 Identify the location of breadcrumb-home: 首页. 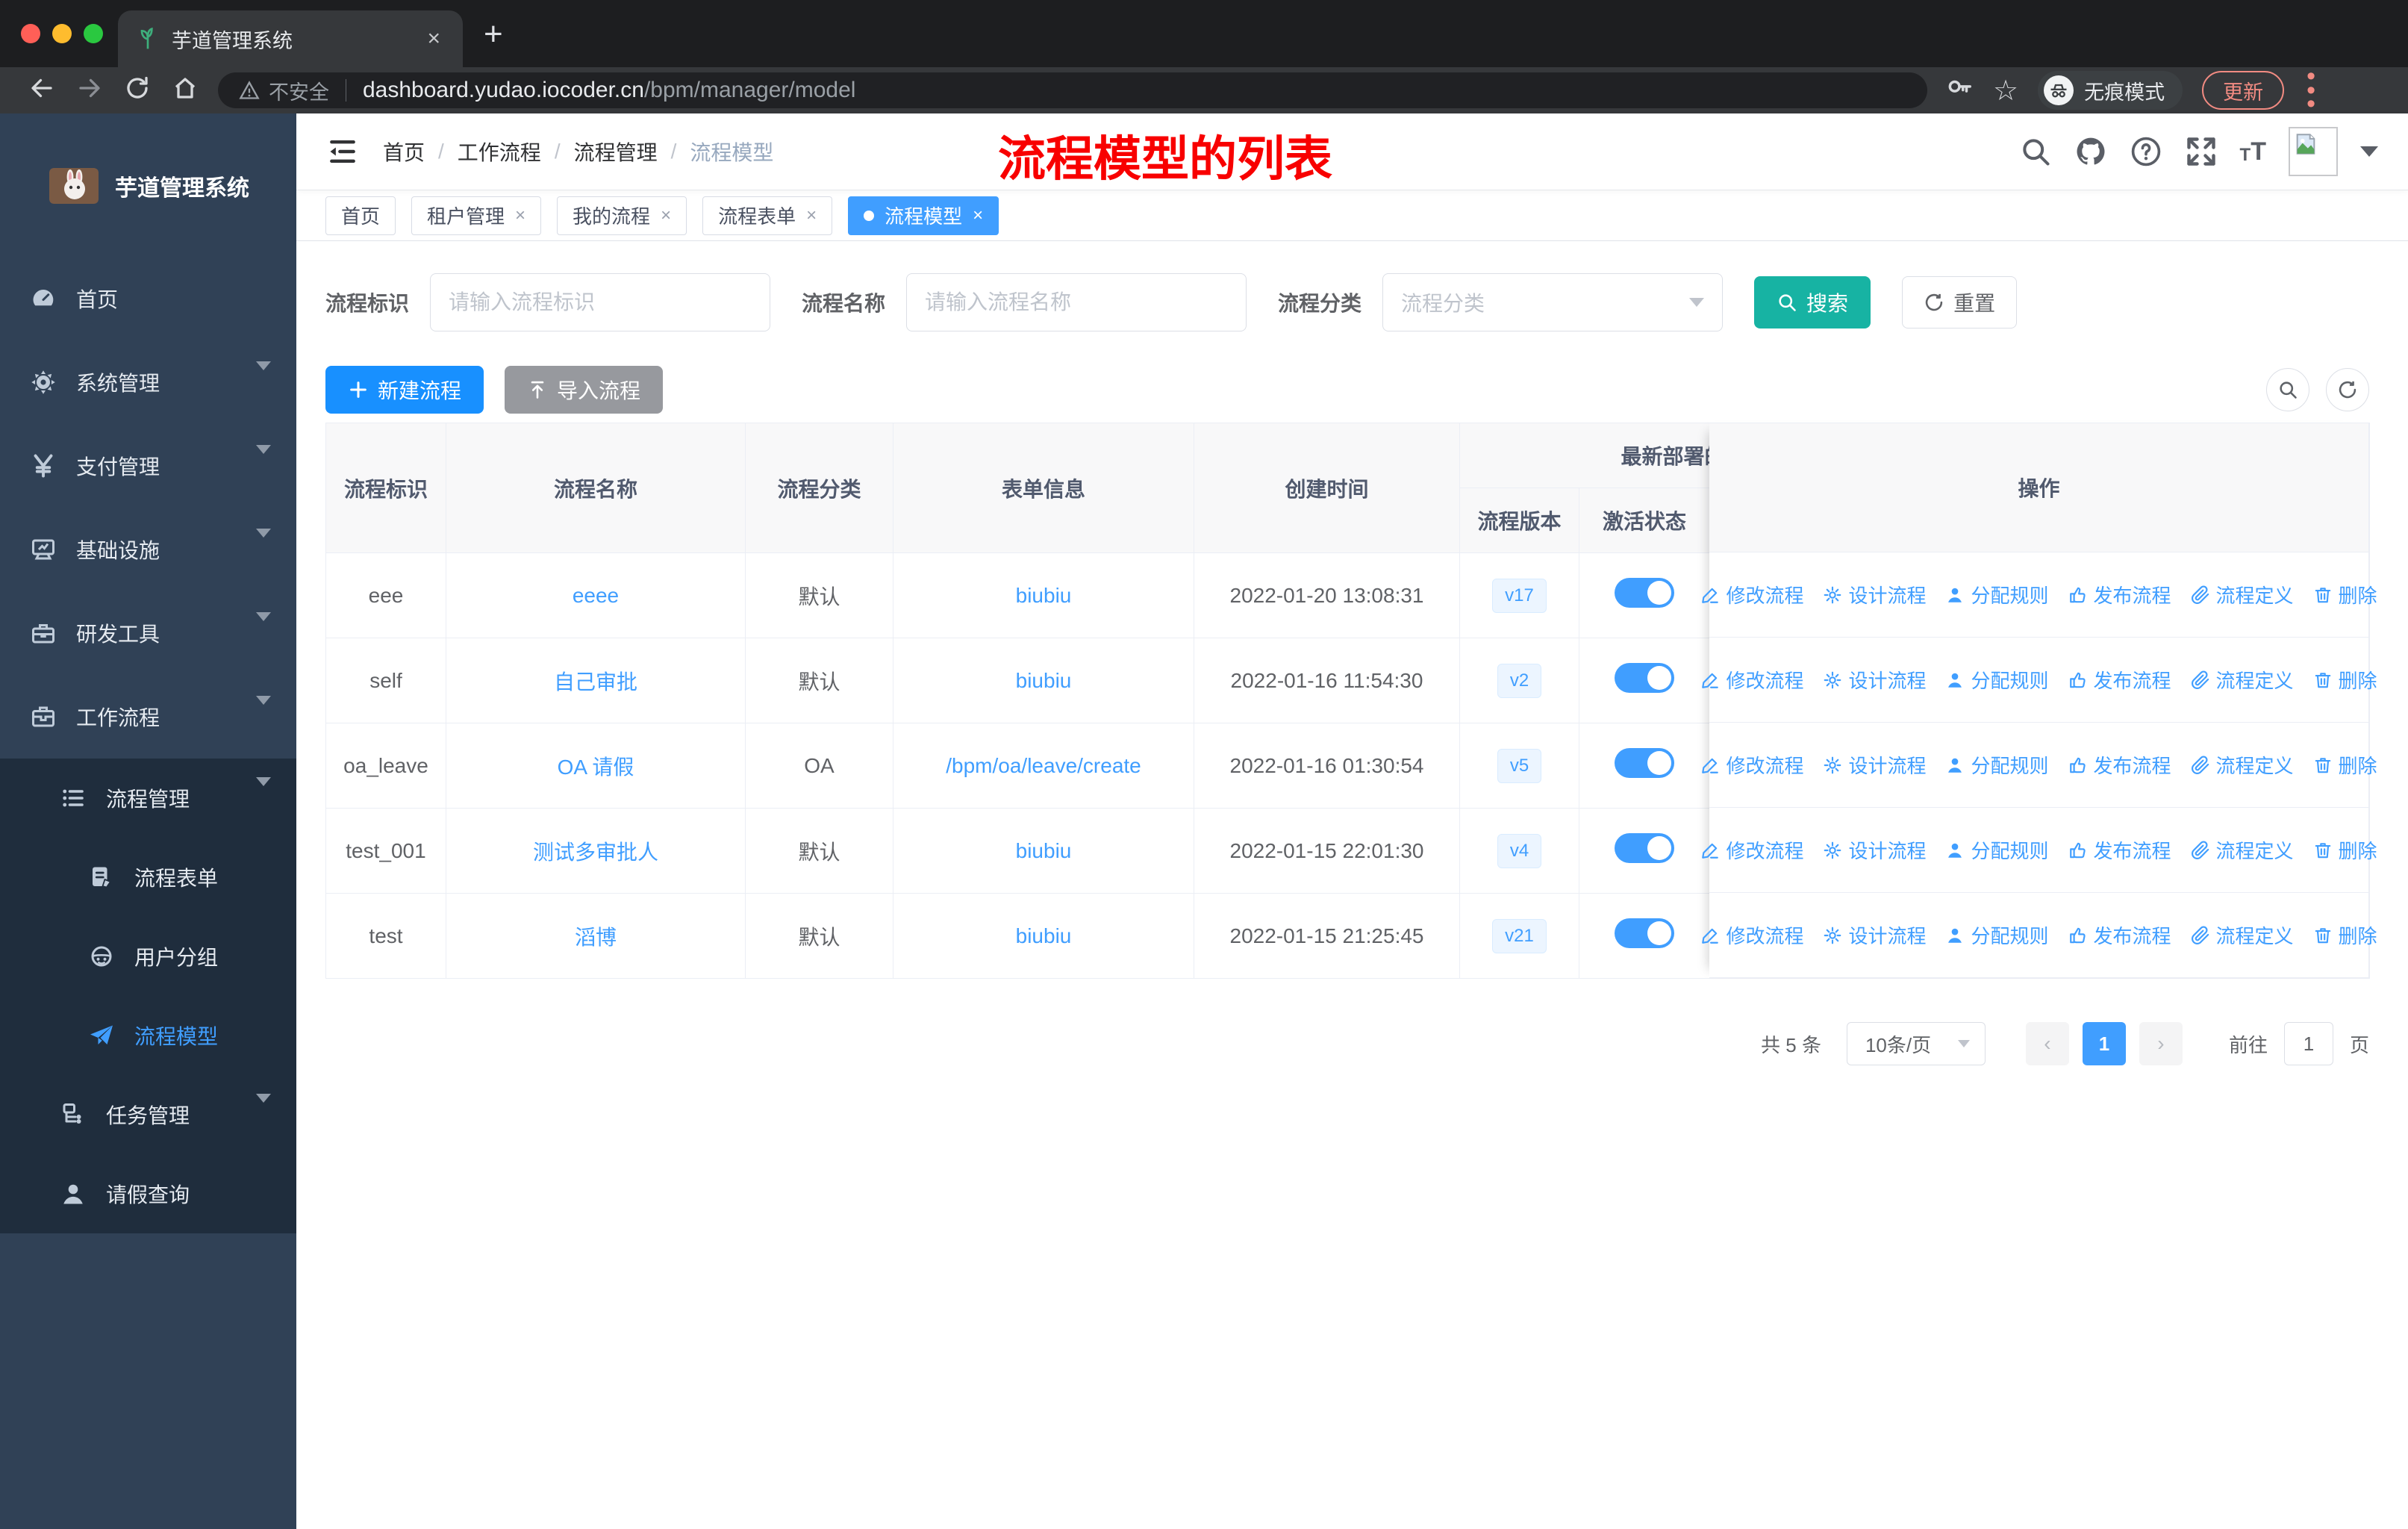
(404, 151).